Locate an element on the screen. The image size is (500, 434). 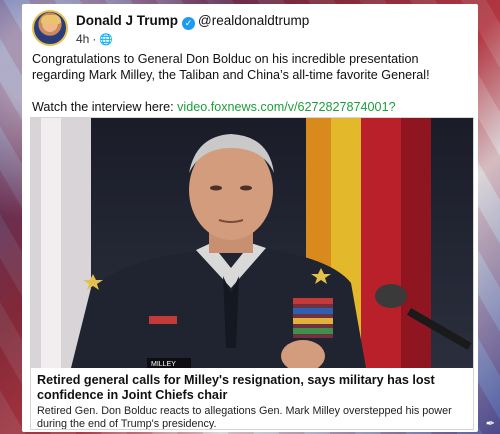
author-row: Donald J Trump ✓ @realdonaldtrump is located at coordinates (192, 21).